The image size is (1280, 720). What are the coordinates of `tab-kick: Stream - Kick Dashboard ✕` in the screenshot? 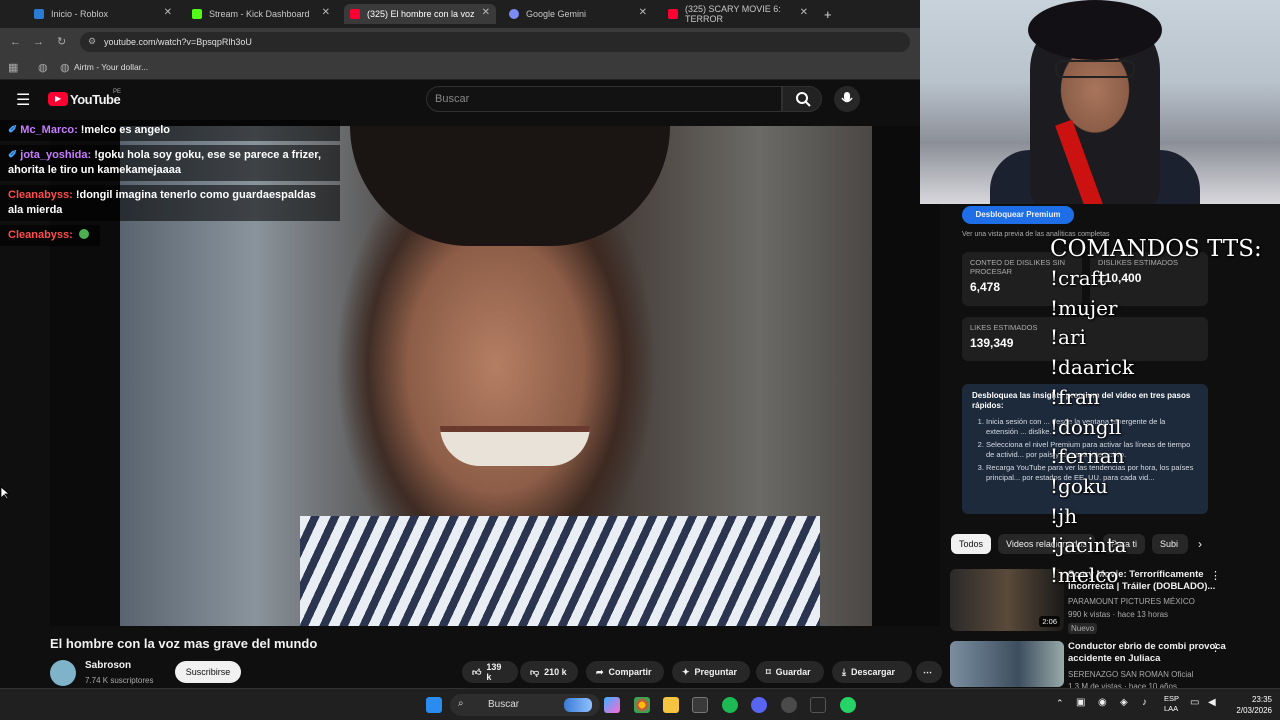 It's located at (261, 14).